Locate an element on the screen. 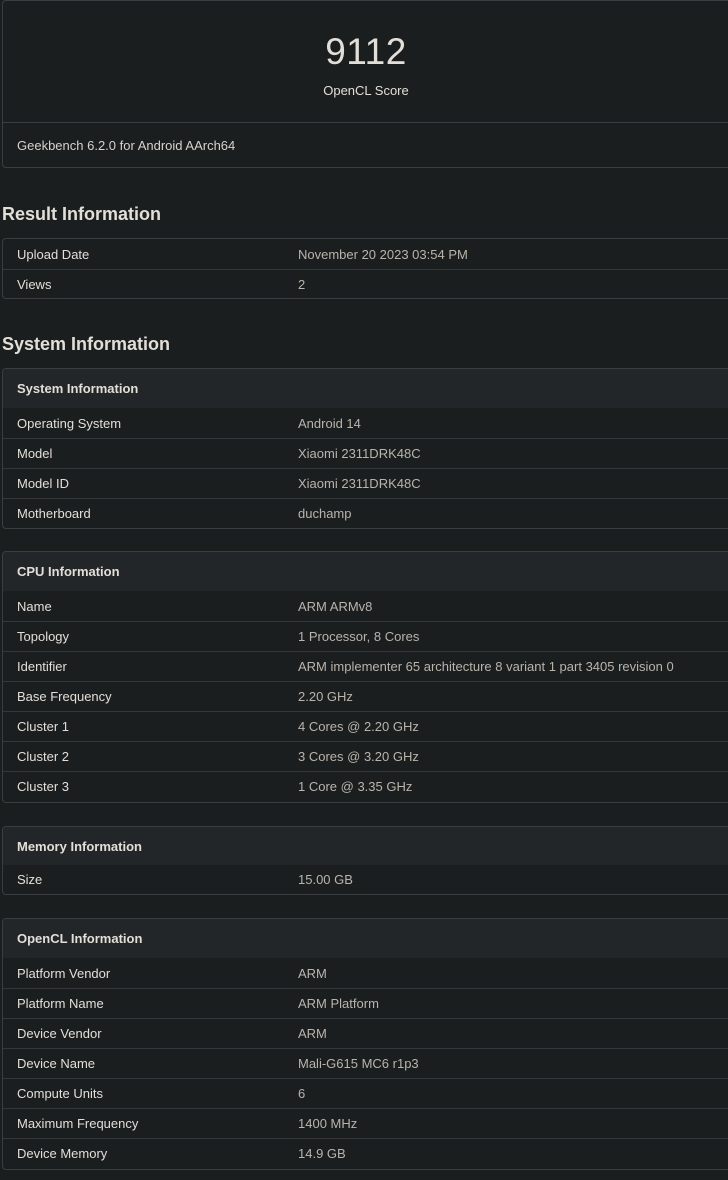 The height and width of the screenshot is (1180, 728). row-key: Cluster 3 is located at coordinates (43, 786).